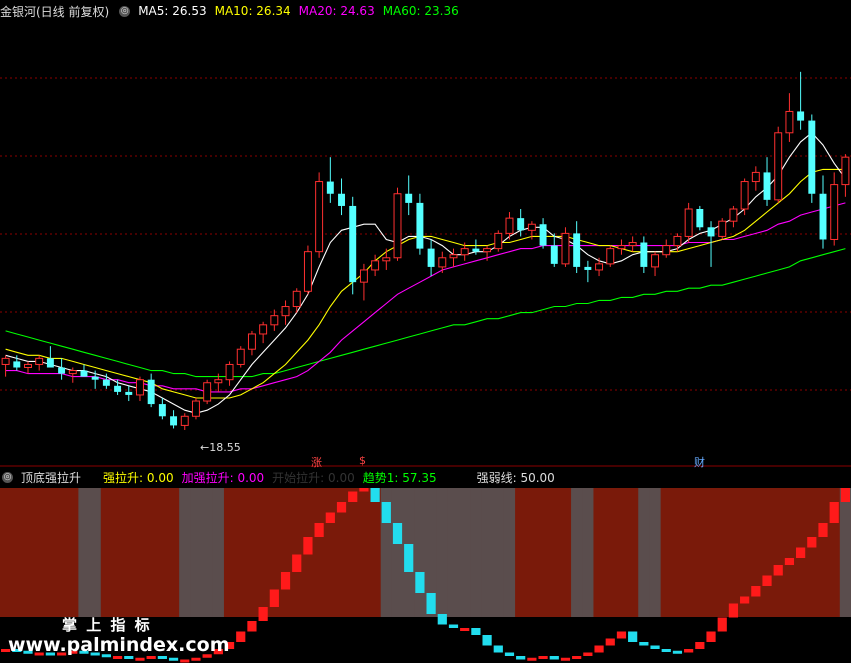 The height and width of the screenshot is (663, 851). I want to click on indicator-title: 顶底强拉升, so click(51, 477).